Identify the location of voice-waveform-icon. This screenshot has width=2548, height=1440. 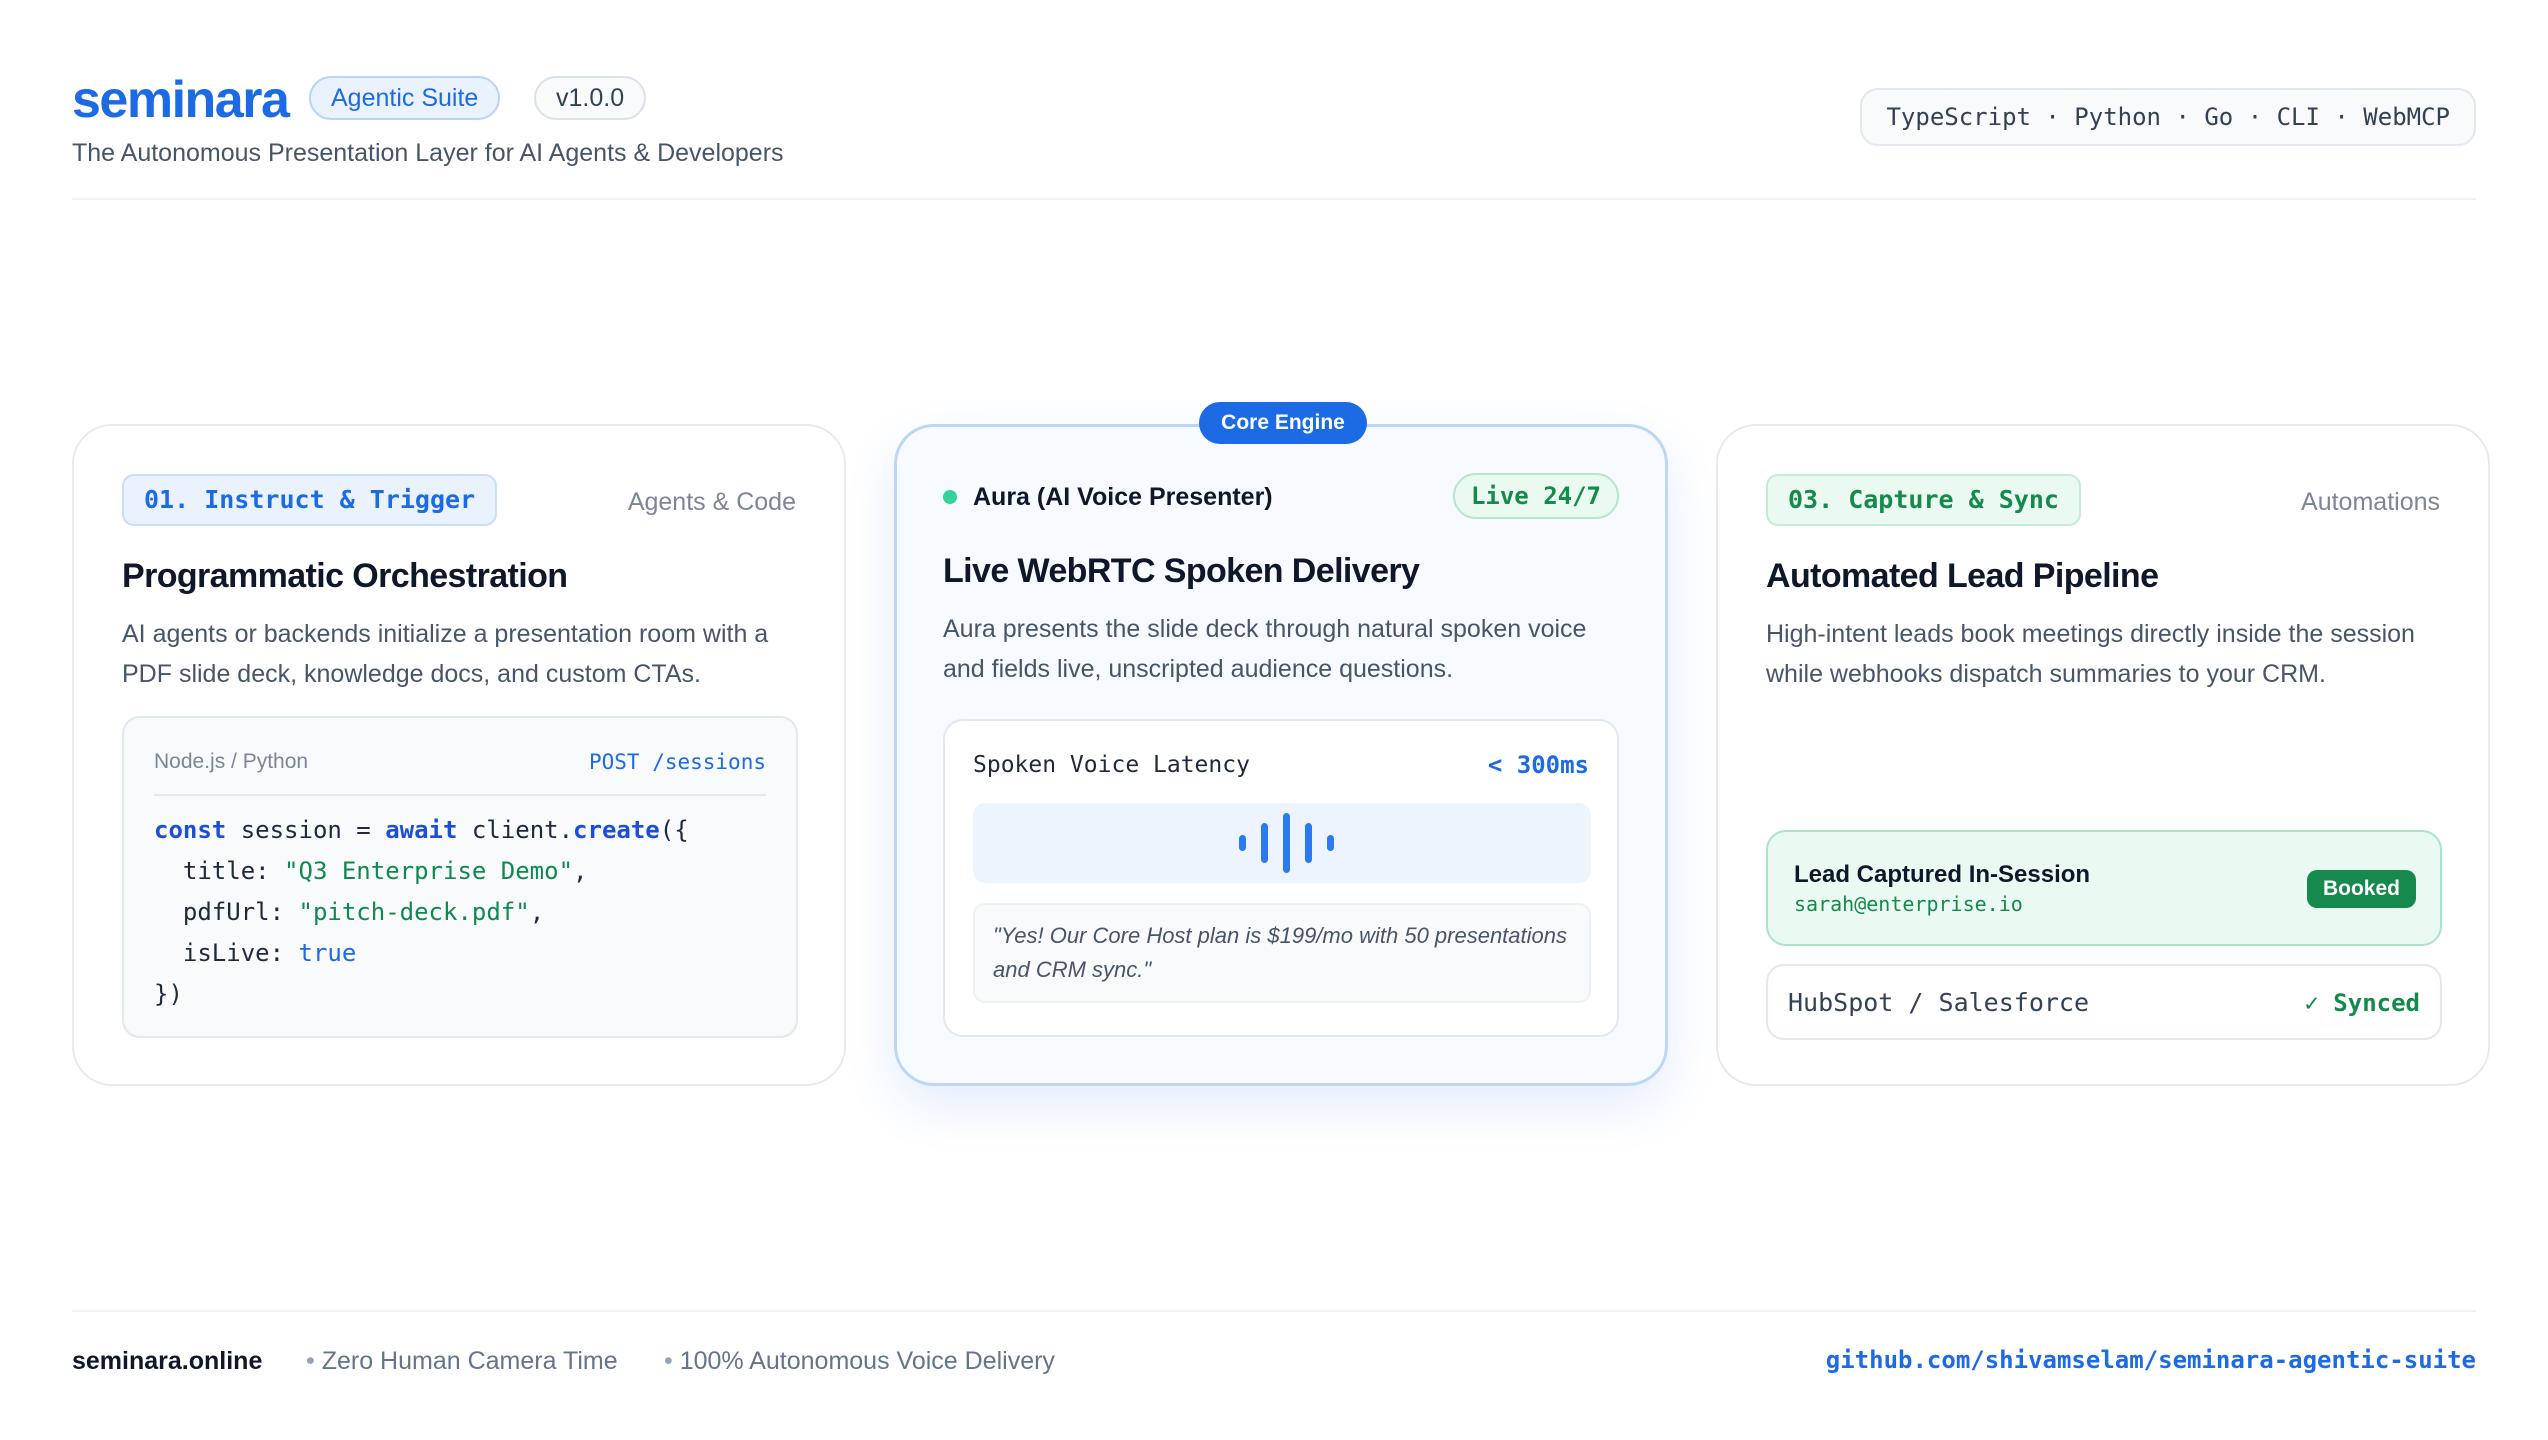
(1282, 843).